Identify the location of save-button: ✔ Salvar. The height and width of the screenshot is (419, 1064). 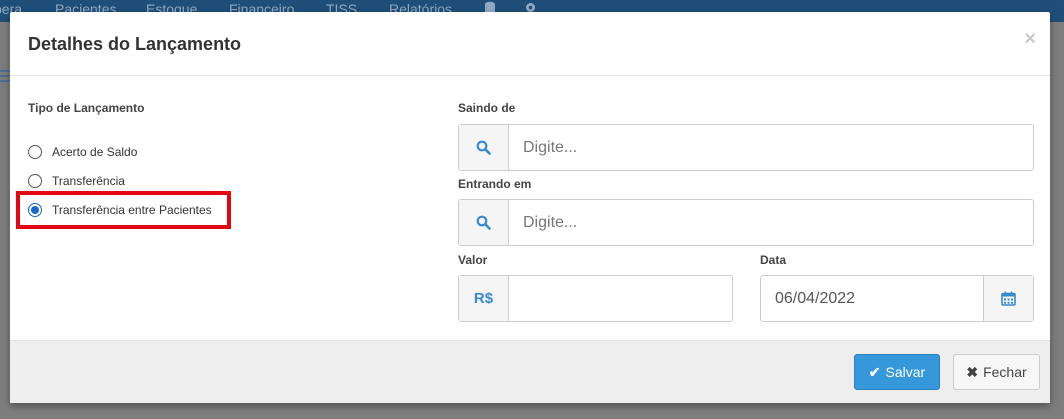
(897, 372).